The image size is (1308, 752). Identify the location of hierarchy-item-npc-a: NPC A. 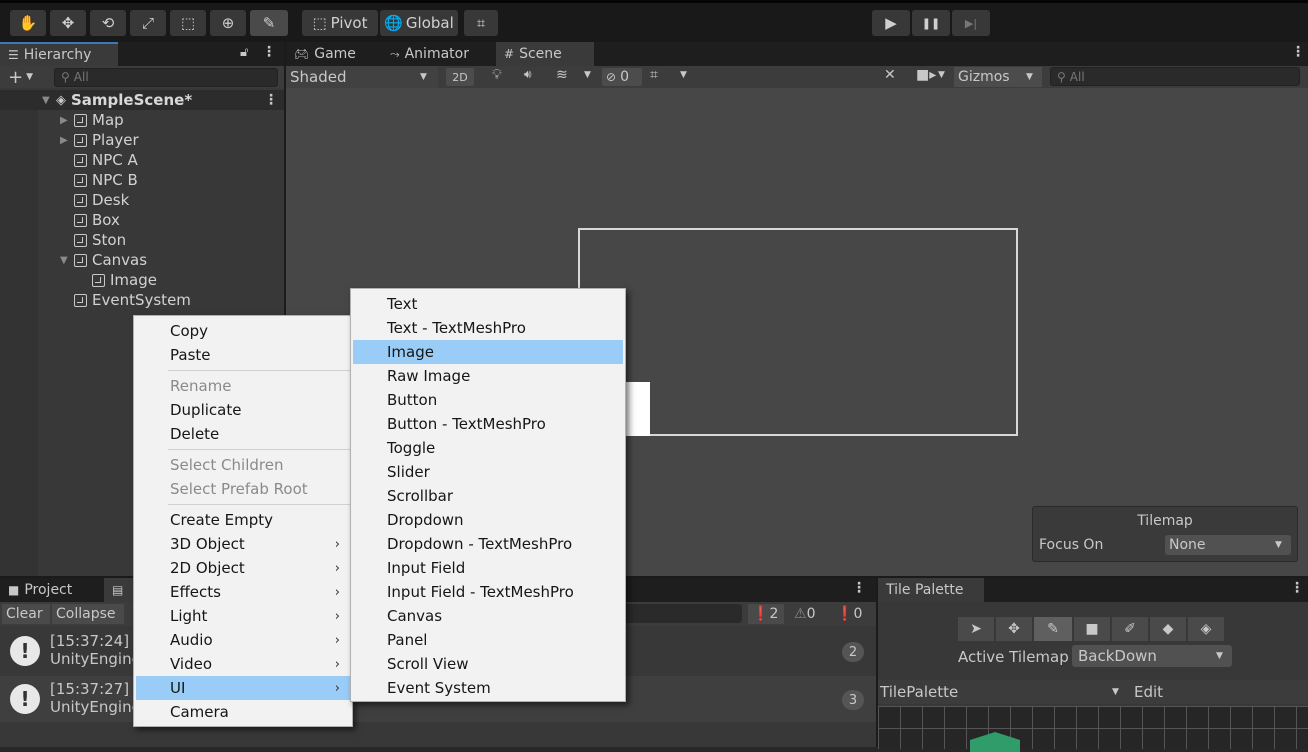
(99, 160).